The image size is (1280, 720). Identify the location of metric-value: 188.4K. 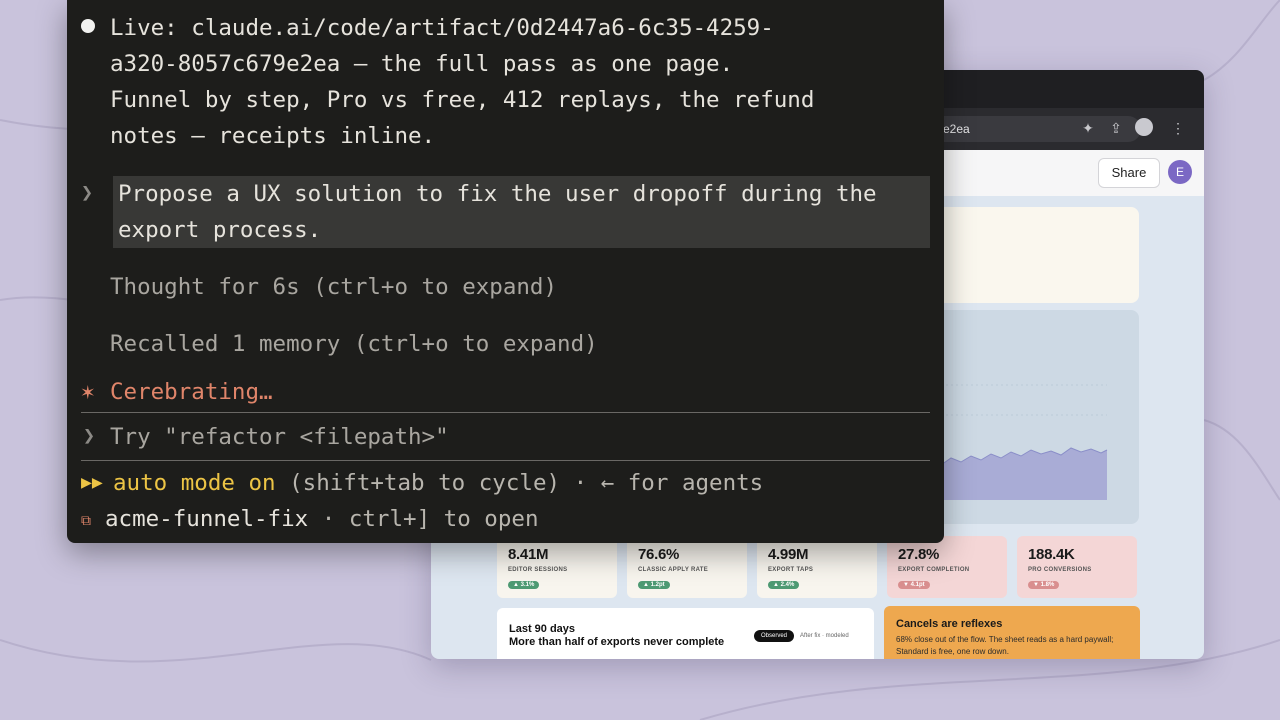
(1051, 554).